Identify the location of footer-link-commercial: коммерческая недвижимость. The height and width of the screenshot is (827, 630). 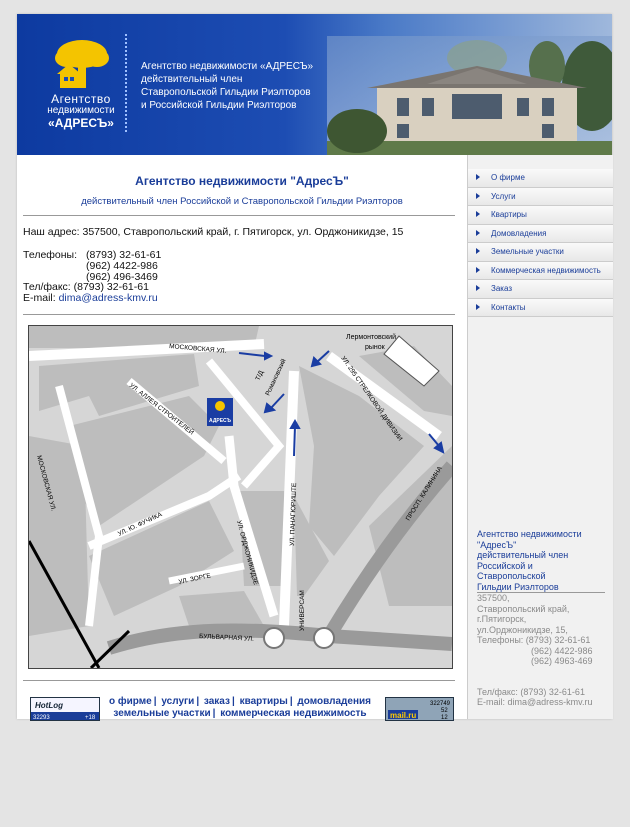
(293, 713).